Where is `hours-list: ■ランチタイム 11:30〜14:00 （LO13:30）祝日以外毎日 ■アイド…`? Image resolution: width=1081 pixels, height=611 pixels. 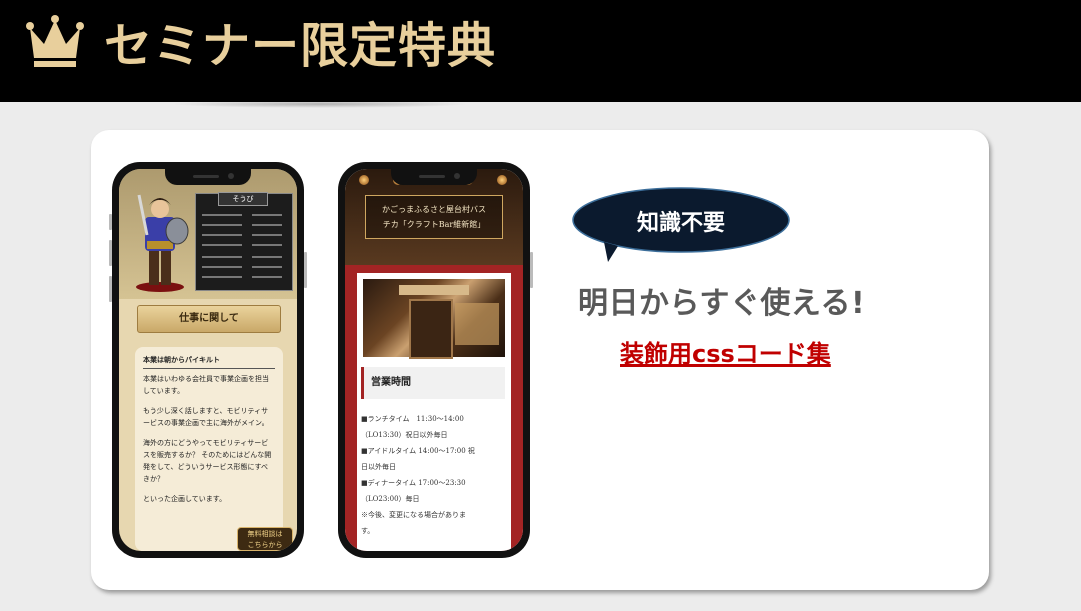
hours-list: ■ランチタイム 11:30〜14:00 （LO13:30）祝日以外毎日 ■アイド… is located at coordinates (434, 475).